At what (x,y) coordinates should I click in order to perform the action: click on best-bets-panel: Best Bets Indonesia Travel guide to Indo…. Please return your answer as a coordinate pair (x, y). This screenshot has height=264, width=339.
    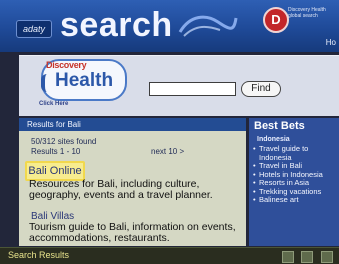
    Looking at the image, I should click on (294, 182).